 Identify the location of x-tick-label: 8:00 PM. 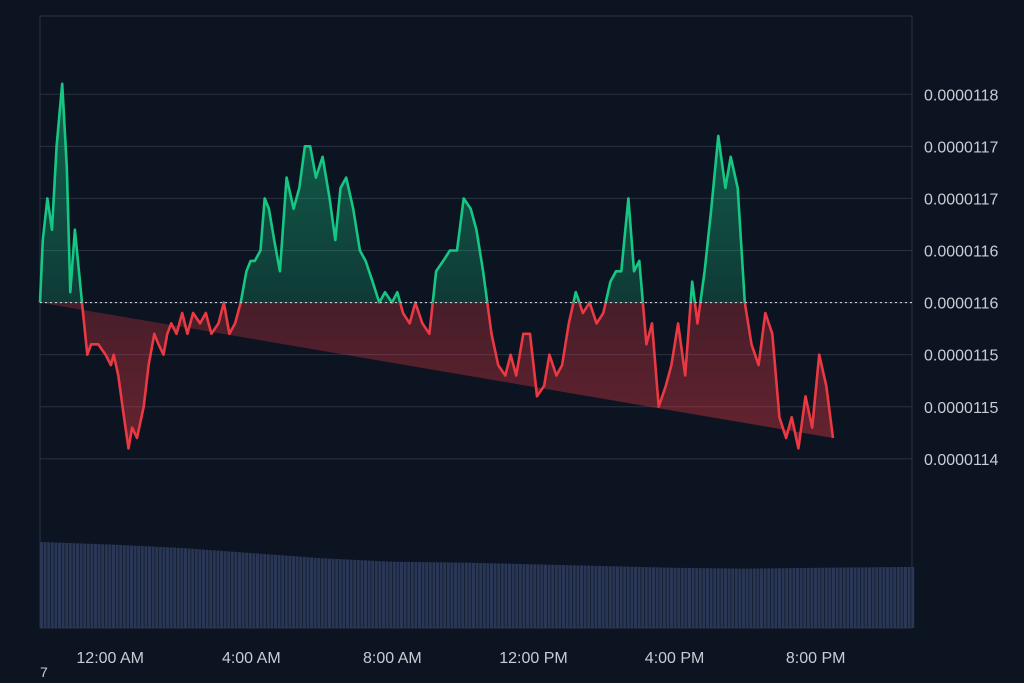
(816, 658).